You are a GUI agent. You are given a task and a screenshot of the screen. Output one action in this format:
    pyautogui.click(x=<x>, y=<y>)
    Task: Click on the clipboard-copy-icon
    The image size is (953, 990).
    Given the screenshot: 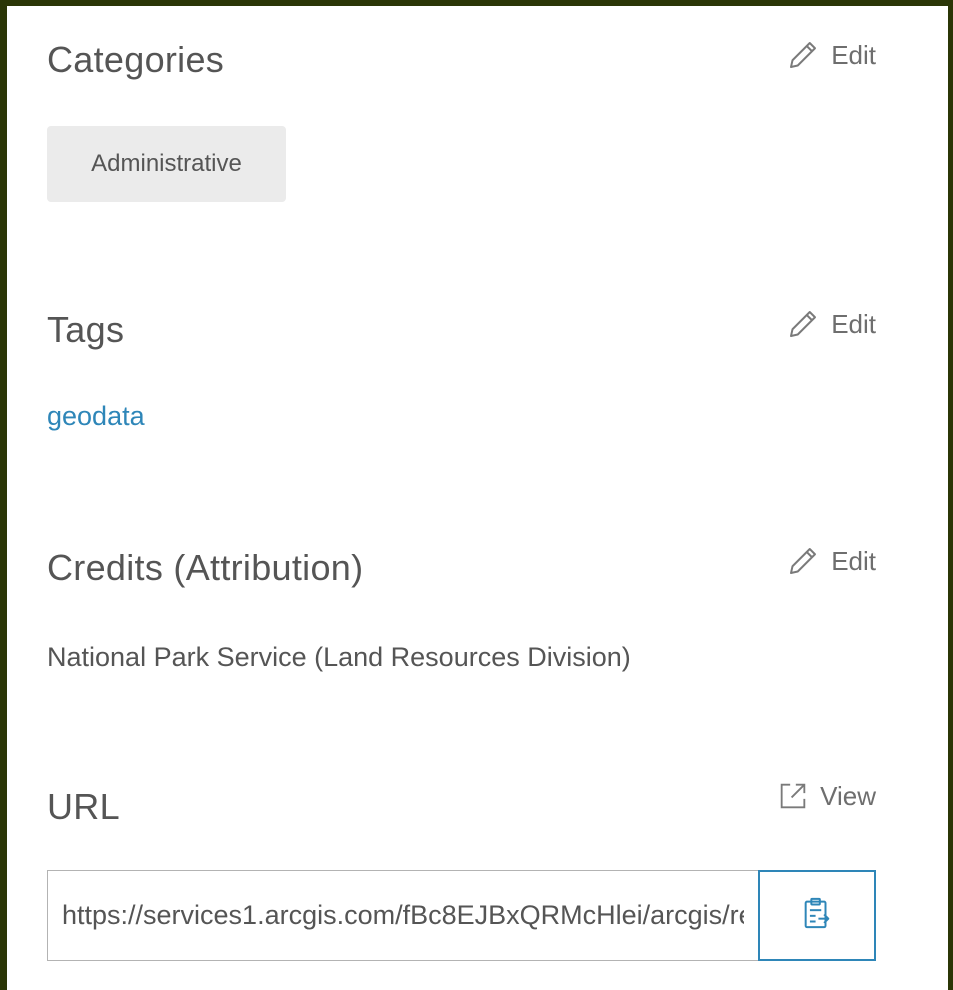 What is the action you would take?
    pyautogui.click(x=817, y=915)
    